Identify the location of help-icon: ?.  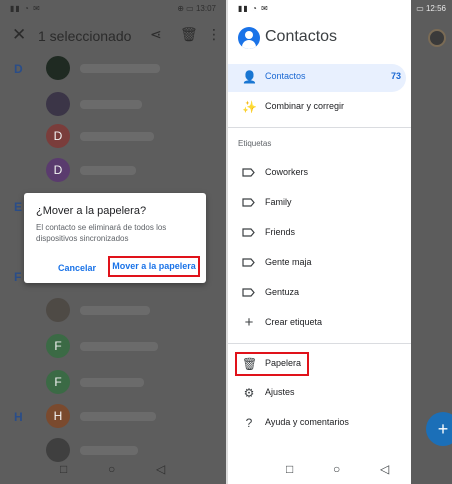
(249, 423).